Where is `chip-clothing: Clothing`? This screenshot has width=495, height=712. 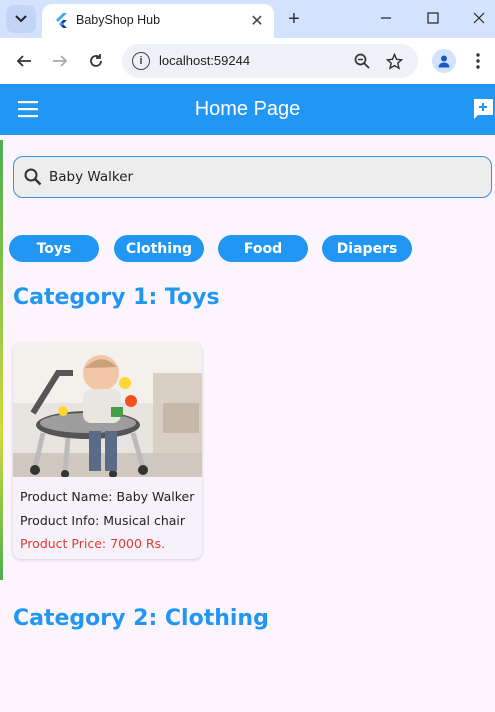 chip-clothing: Clothing is located at coordinates (159, 248).